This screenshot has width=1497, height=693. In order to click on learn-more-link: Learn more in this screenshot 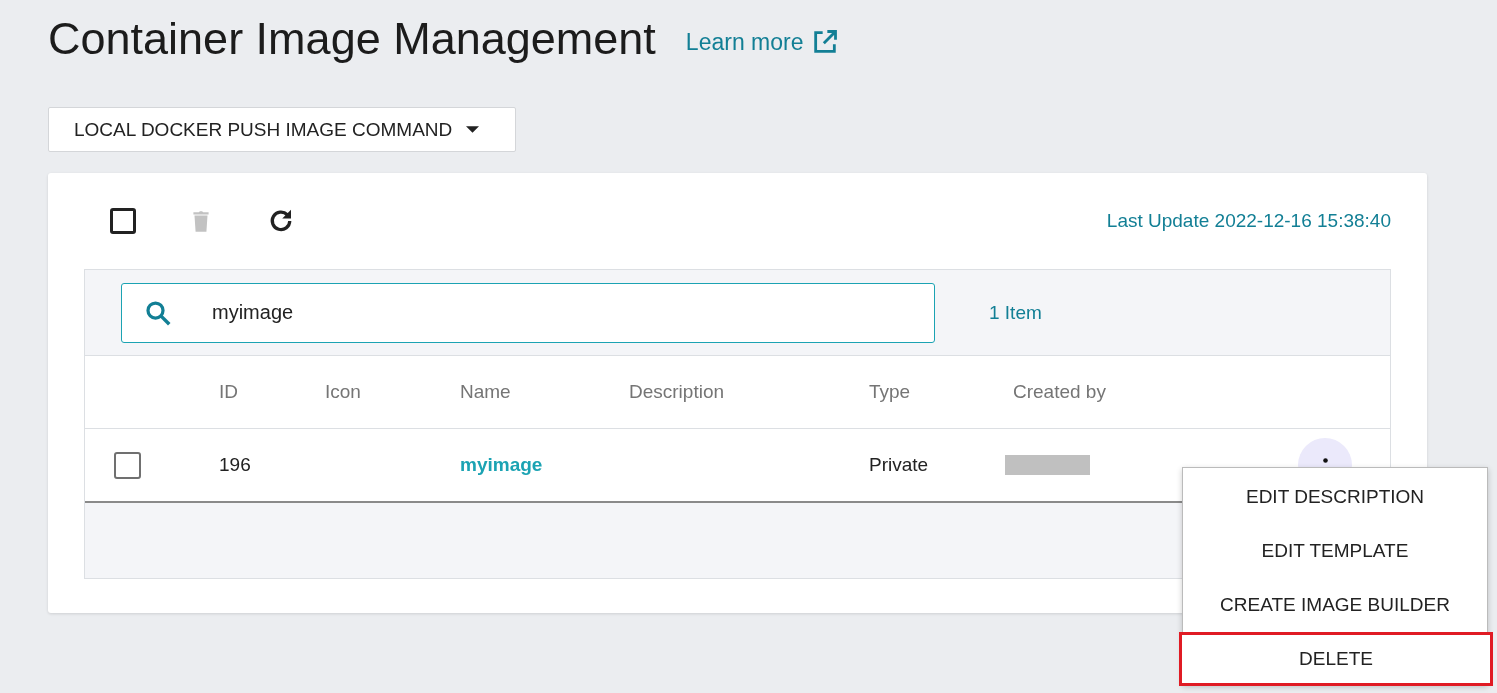, I will do `click(762, 42)`.